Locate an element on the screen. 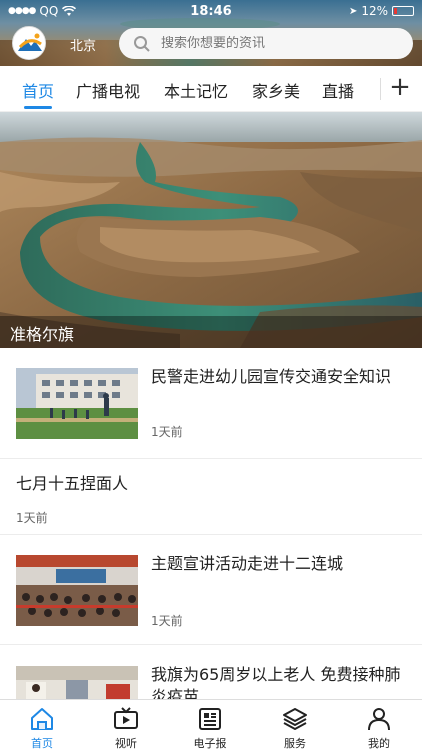  tab-home: 首页 is located at coordinates (38, 90).